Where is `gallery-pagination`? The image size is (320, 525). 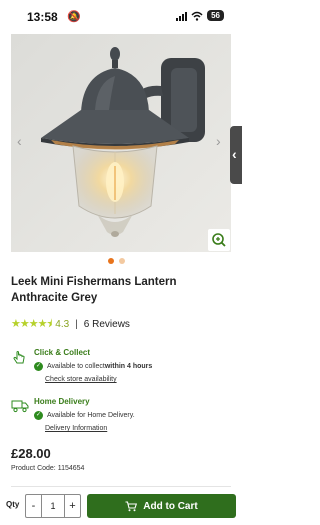
gallery-pagination is located at coordinates (116, 261).